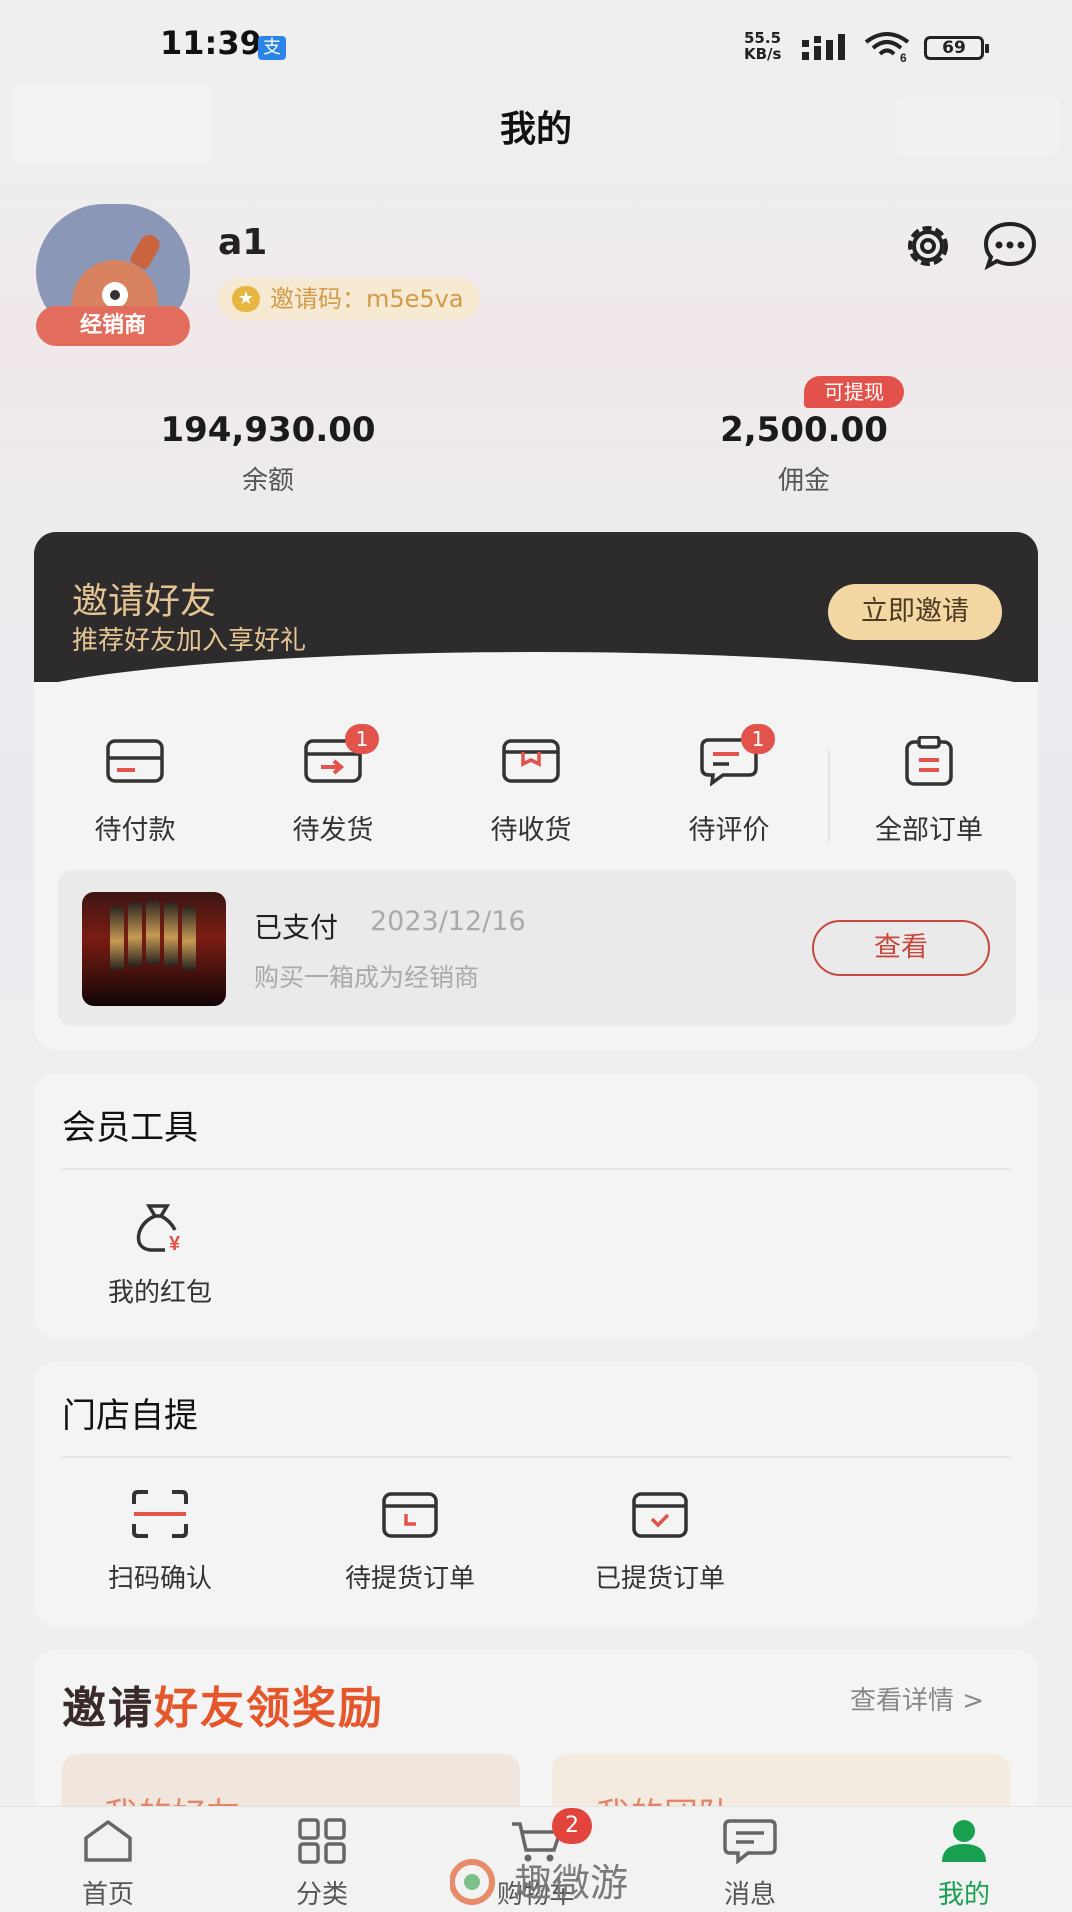 Image resolution: width=1072 pixels, height=1912 pixels. What do you see at coordinates (1010, 246) in the screenshot?
I see `message-bubble-icon` at bounding box center [1010, 246].